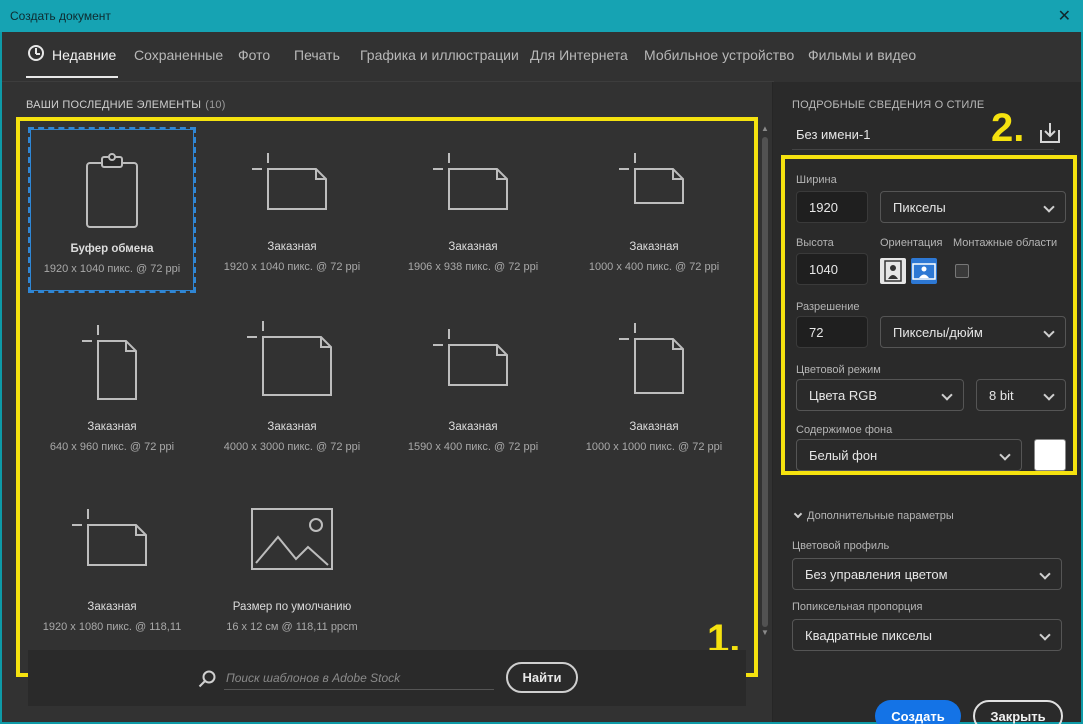 This screenshot has height=724, width=1083. What do you see at coordinates (973, 207) in the screenshot?
I see `width-unit-select: Пикселы` at bounding box center [973, 207].